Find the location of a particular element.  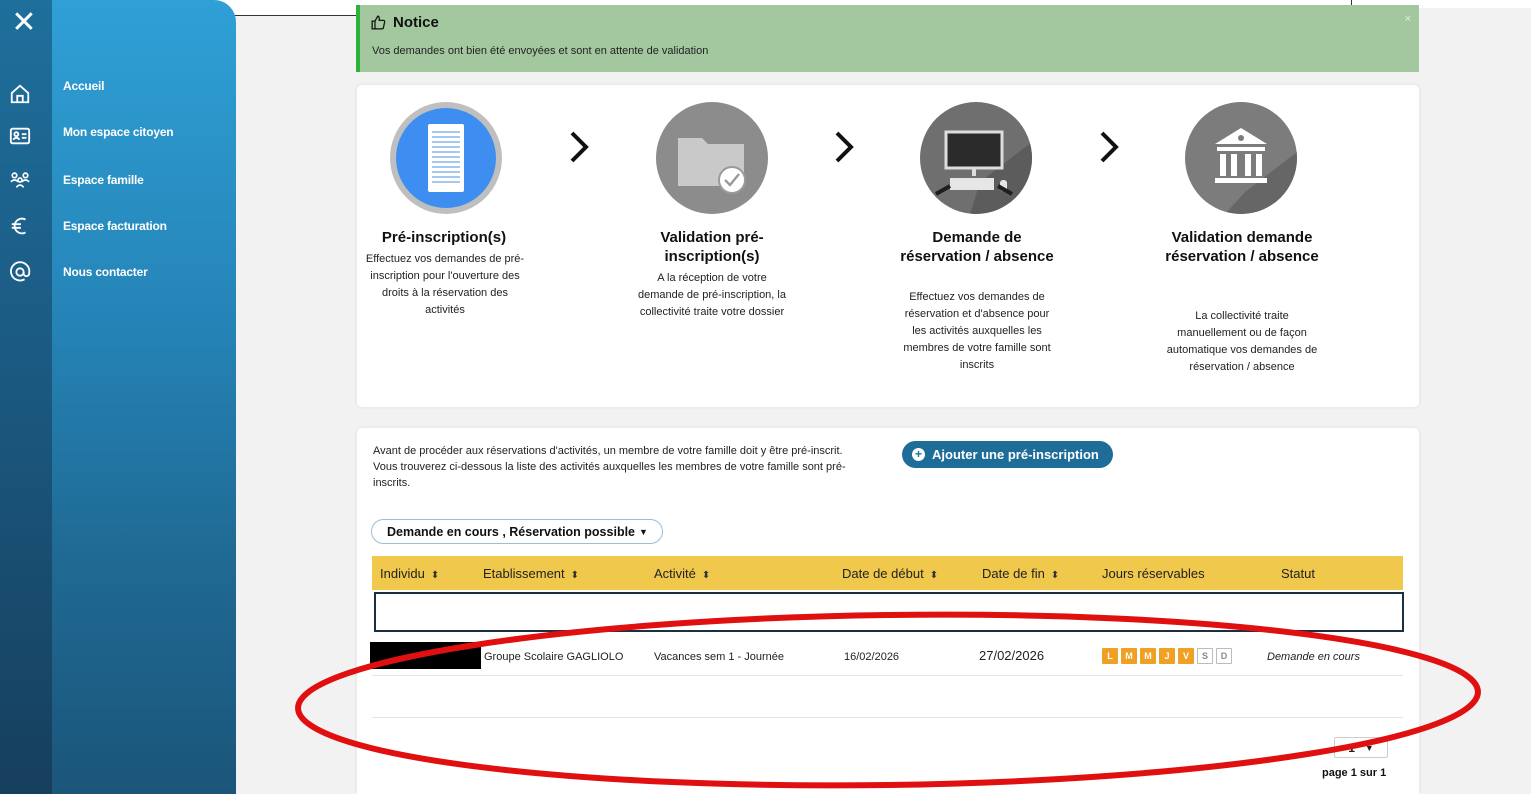

page-select-value: 1 is located at coordinates (1351, 747).